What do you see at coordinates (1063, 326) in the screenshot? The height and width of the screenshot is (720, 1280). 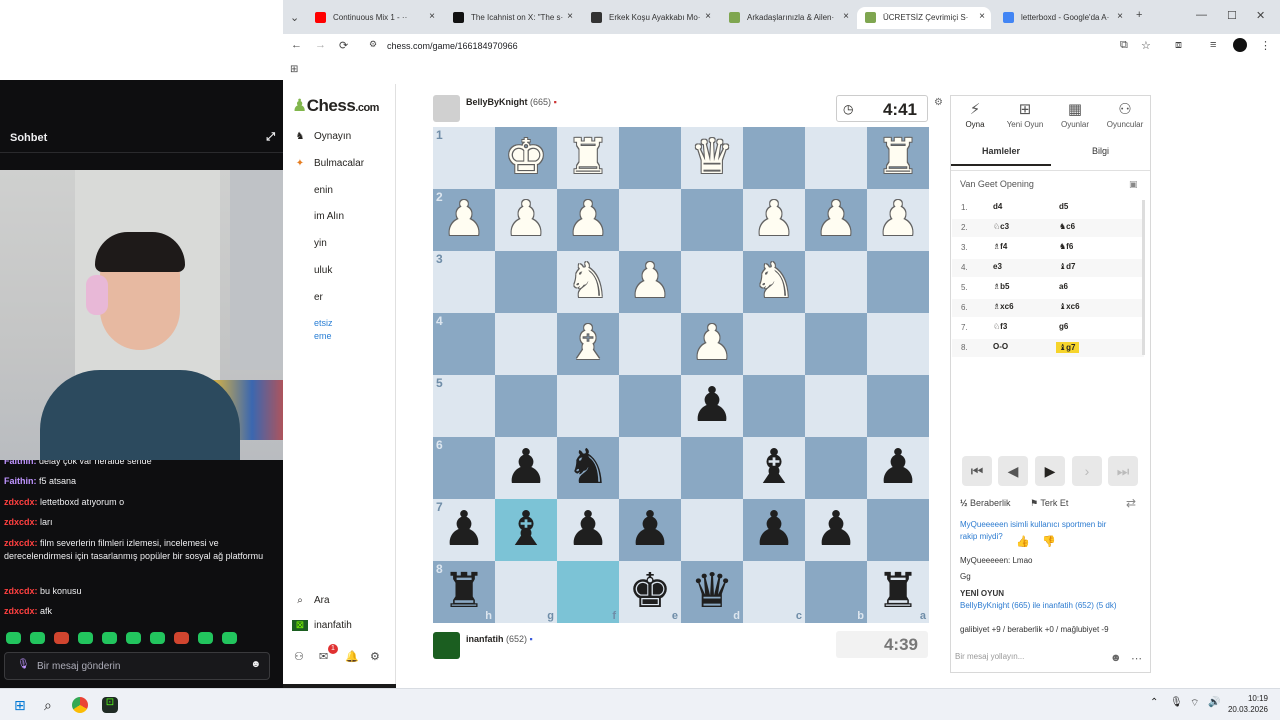 I see `black-move: g6` at bounding box center [1063, 326].